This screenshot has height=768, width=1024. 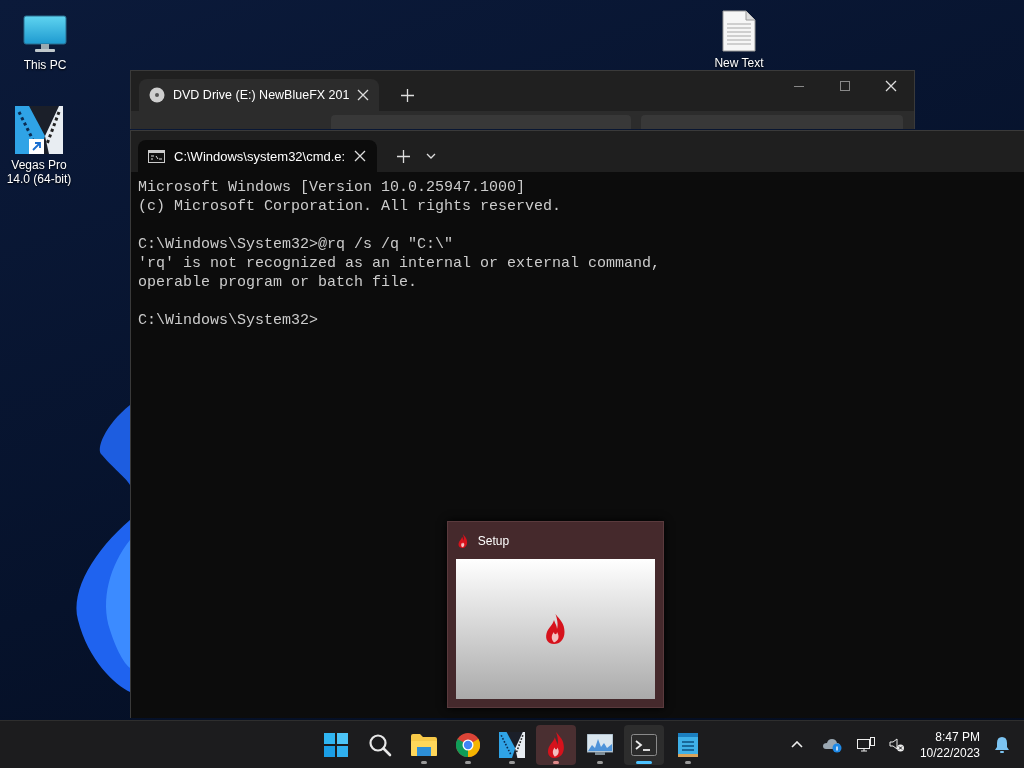 What do you see at coordinates (296, 244) in the screenshot?
I see `terminal-line: C:\Windows\System32>@rq /s /q "C:\"` at bounding box center [296, 244].